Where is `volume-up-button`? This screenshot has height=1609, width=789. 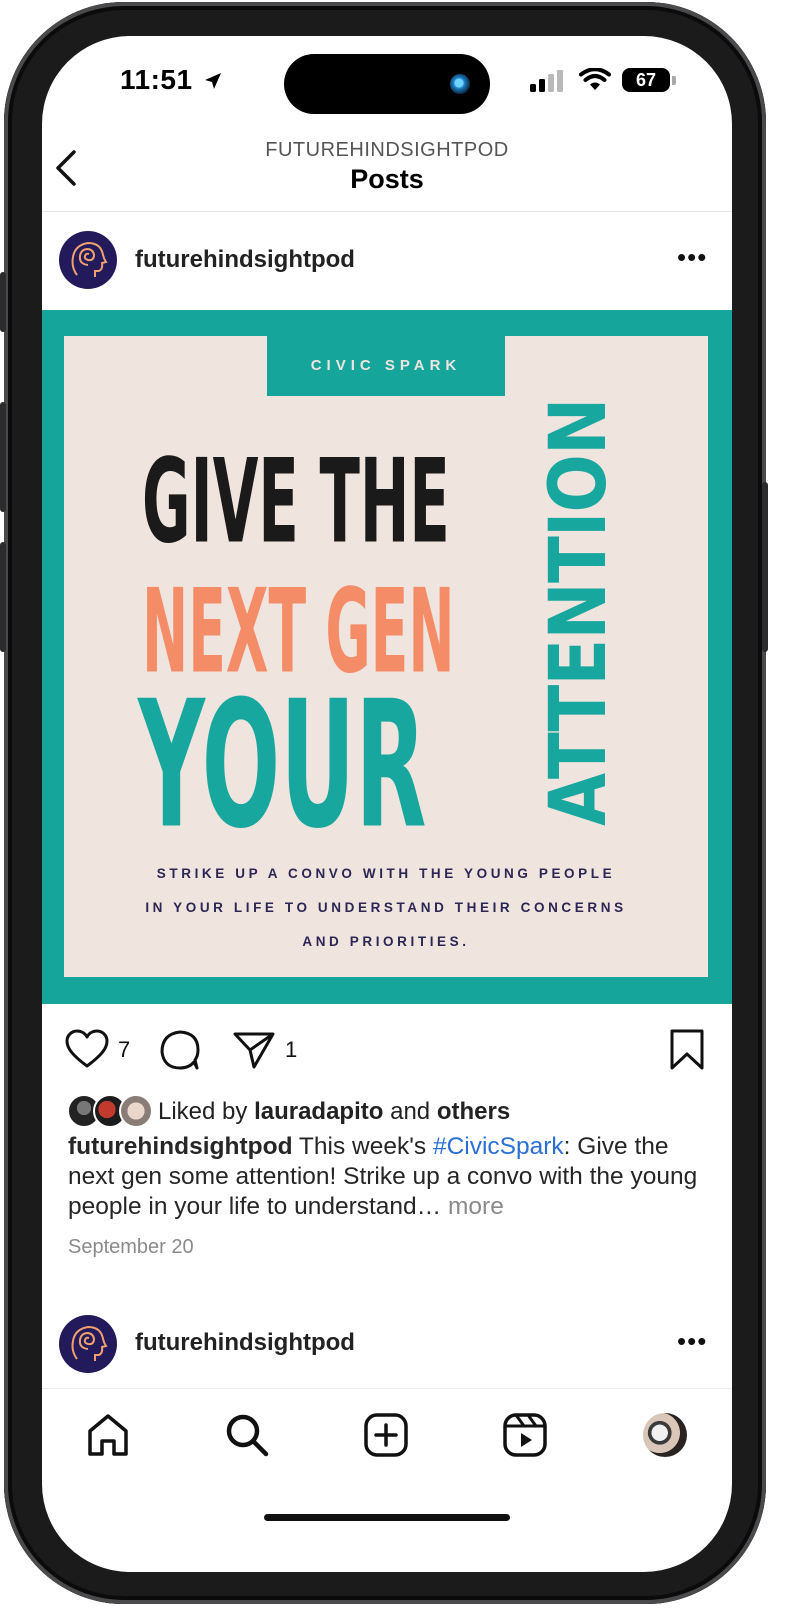 volume-up-button is located at coordinates (3, 457).